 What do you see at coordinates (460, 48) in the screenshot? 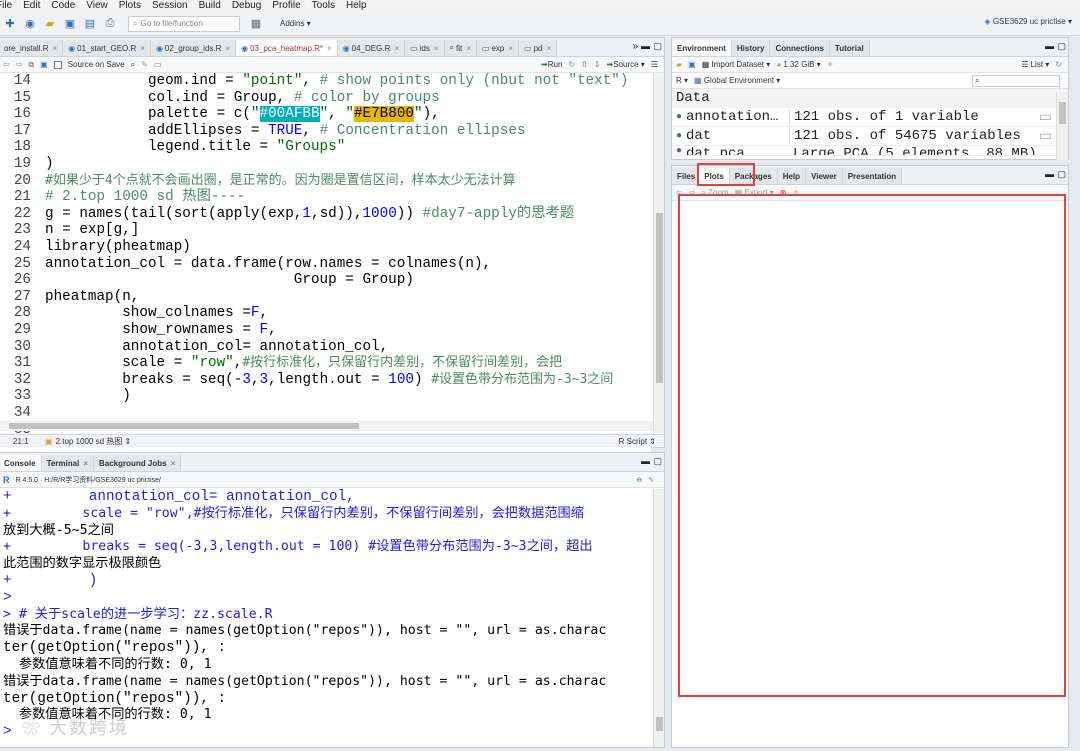
I see `tab-fit: ⌕ fit ×` at bounding box center [460, 48].